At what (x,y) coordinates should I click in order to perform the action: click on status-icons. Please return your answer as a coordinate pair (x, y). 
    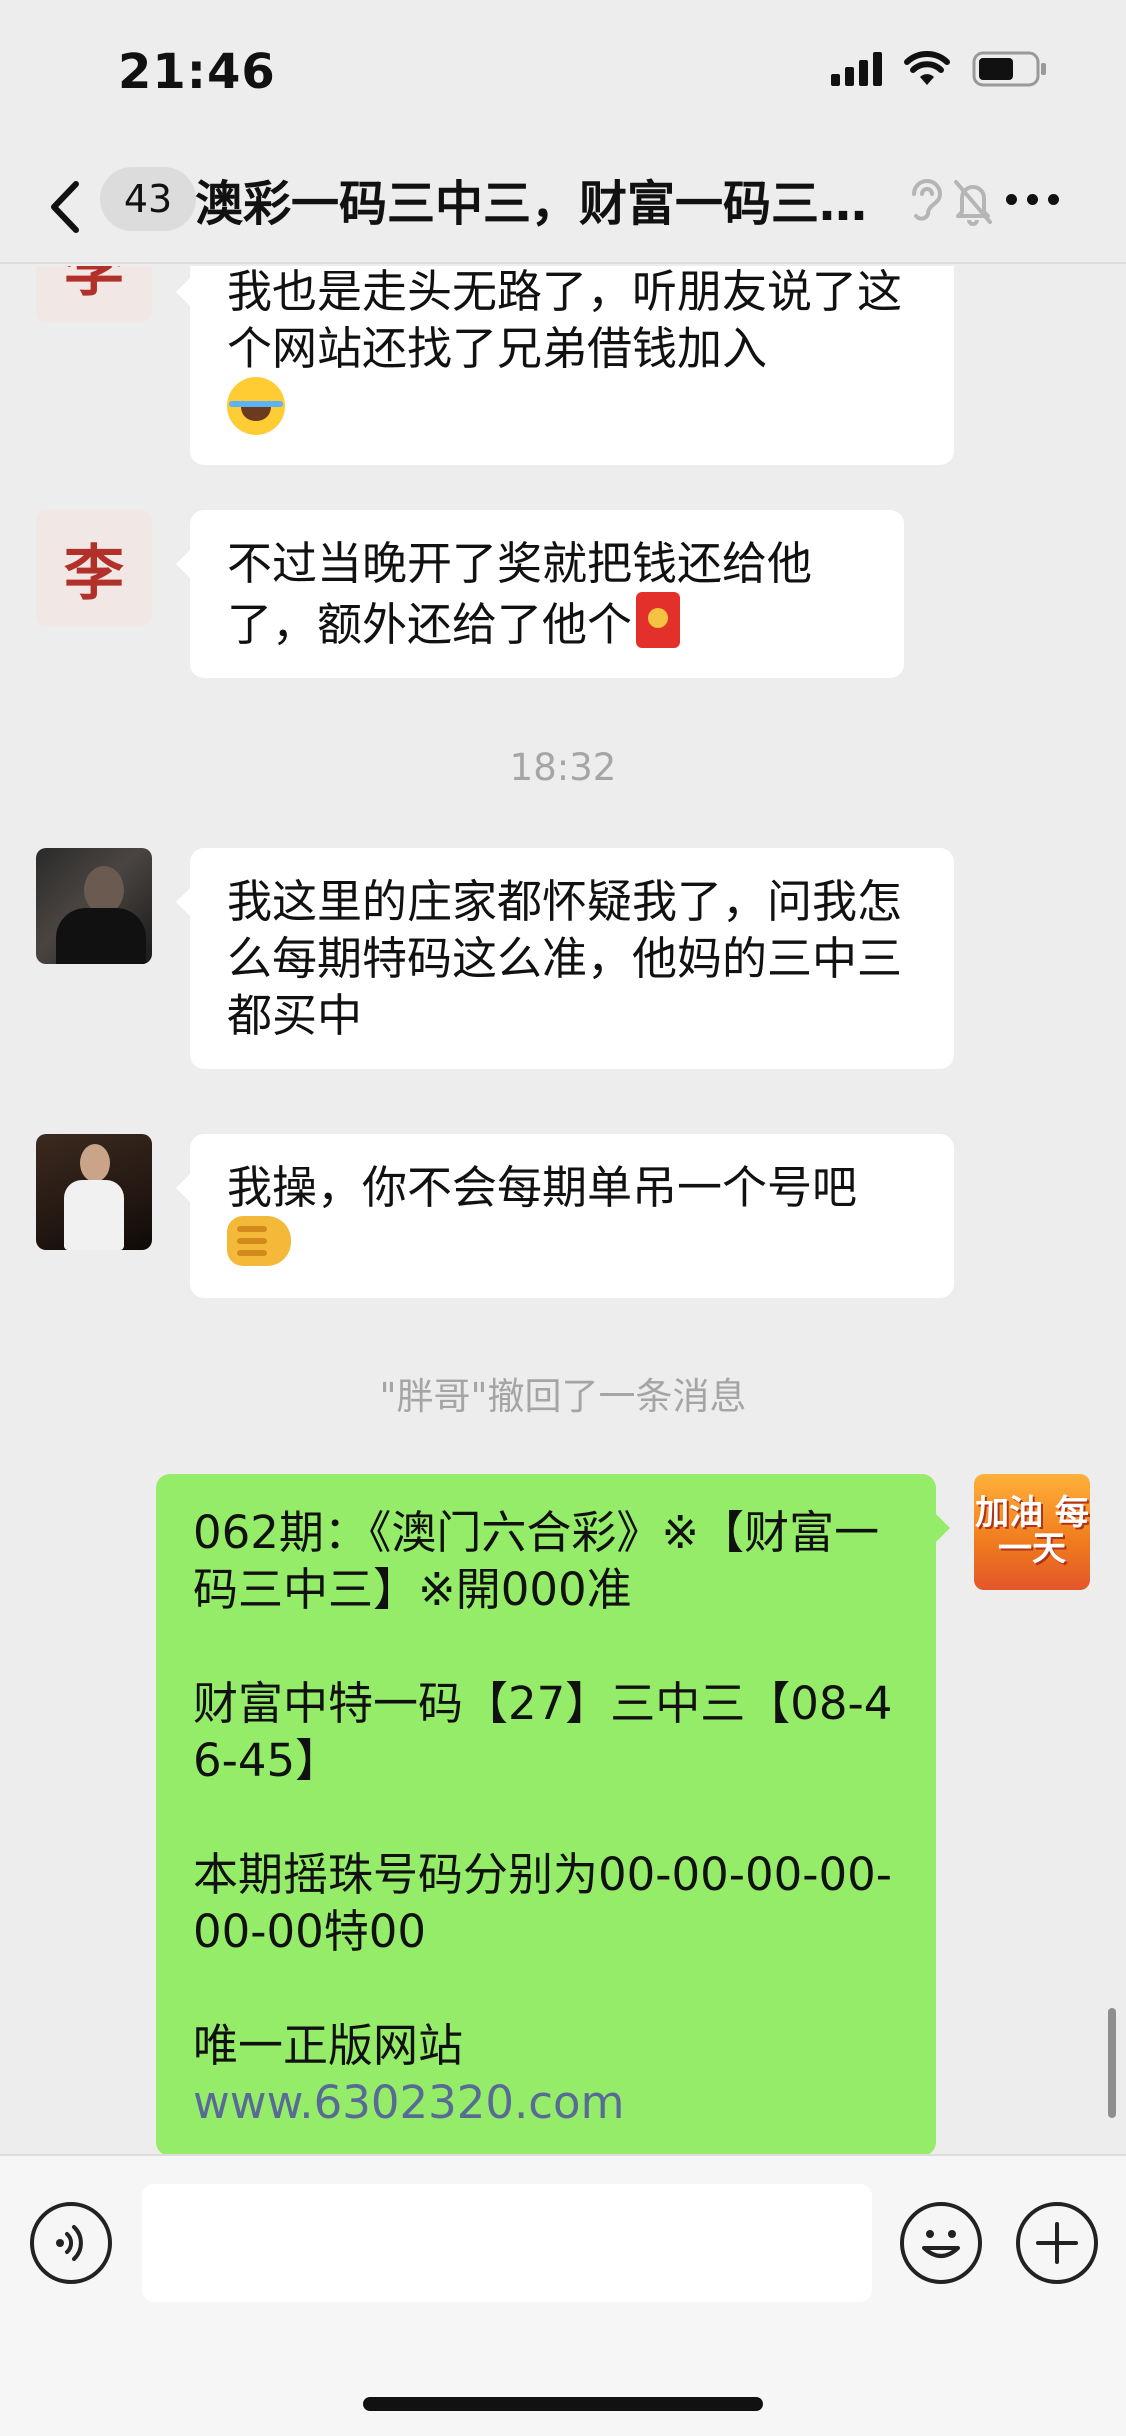
    Looking at the image, I should click on (939, 69).